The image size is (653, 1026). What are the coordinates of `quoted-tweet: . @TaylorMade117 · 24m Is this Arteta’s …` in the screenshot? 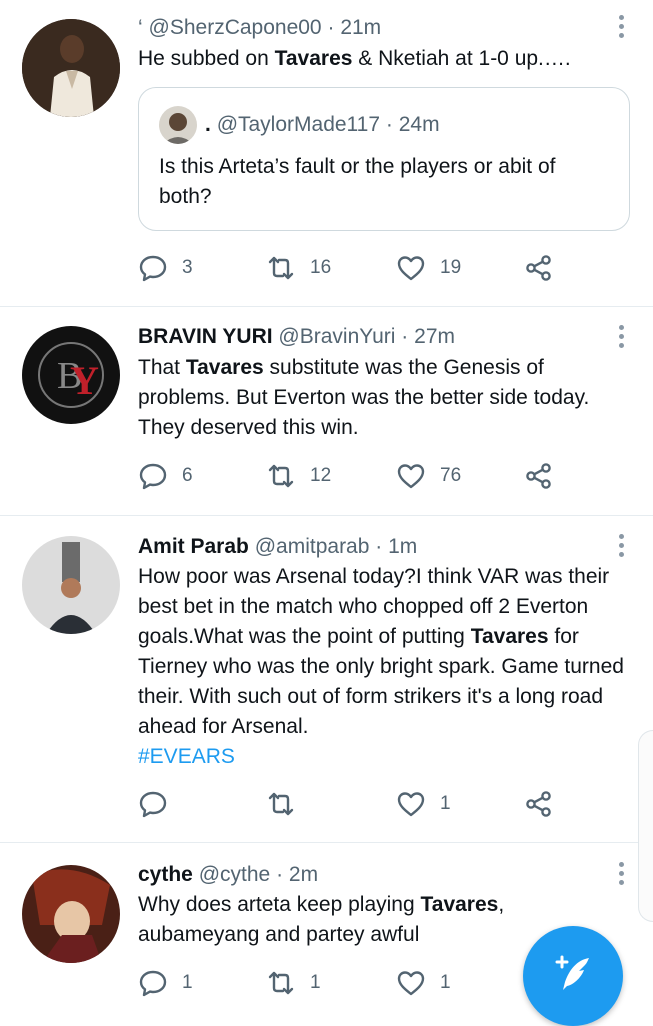 It's located at (384, 159).